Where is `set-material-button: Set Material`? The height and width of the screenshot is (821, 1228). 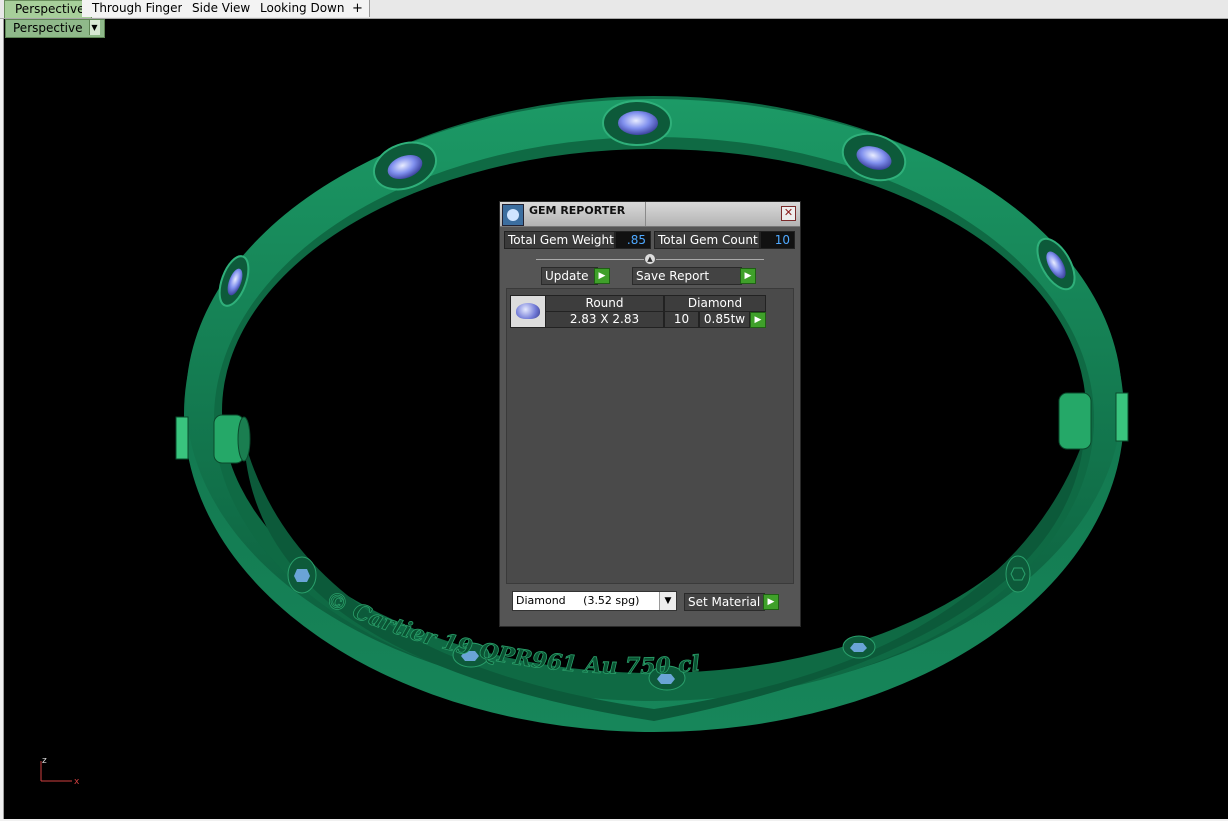 set-material-button: Set Material is located at coordinates (724, 602).